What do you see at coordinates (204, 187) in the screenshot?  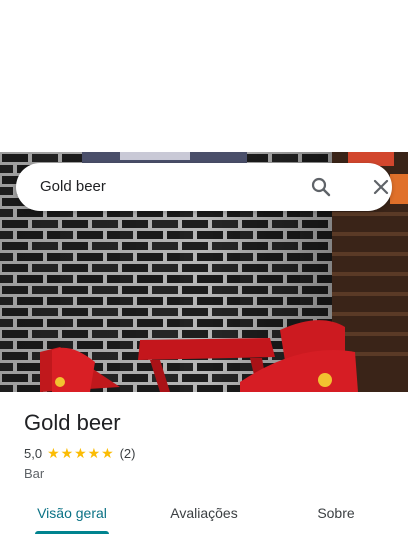 I see `search-bar: Gold beer` at bounding box center [204, 187].